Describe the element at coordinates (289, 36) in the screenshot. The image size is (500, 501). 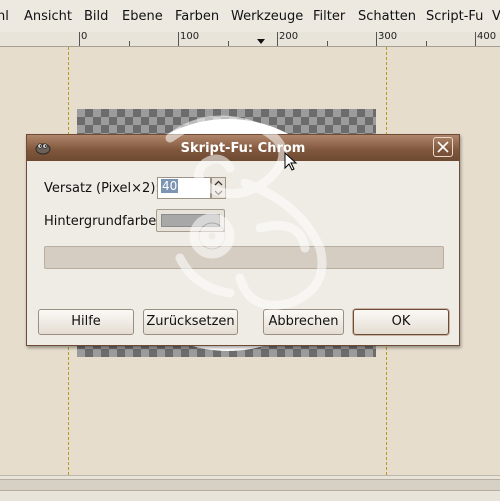
I see `ruler-label: 200` at that location.